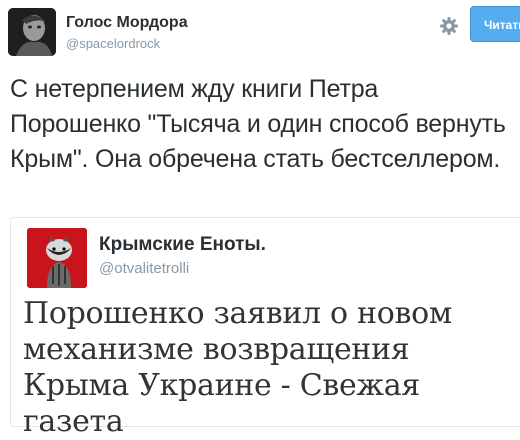 The image size is (520, 440). Describe the element at coordinates (495, 24) in the screenshot. I see `follow-button: Читать` at that location.